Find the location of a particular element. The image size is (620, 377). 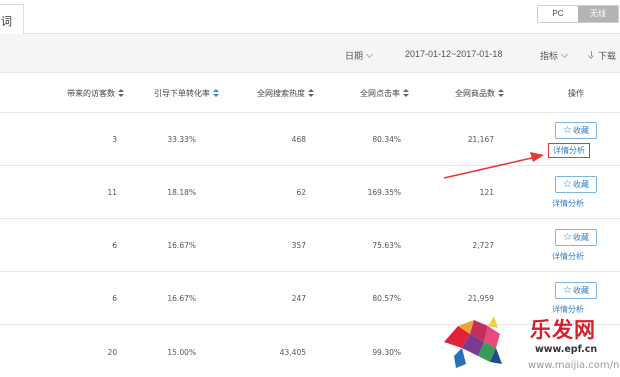

header-conversion: 引导下单转化率 is located at coordinates (186, 93).